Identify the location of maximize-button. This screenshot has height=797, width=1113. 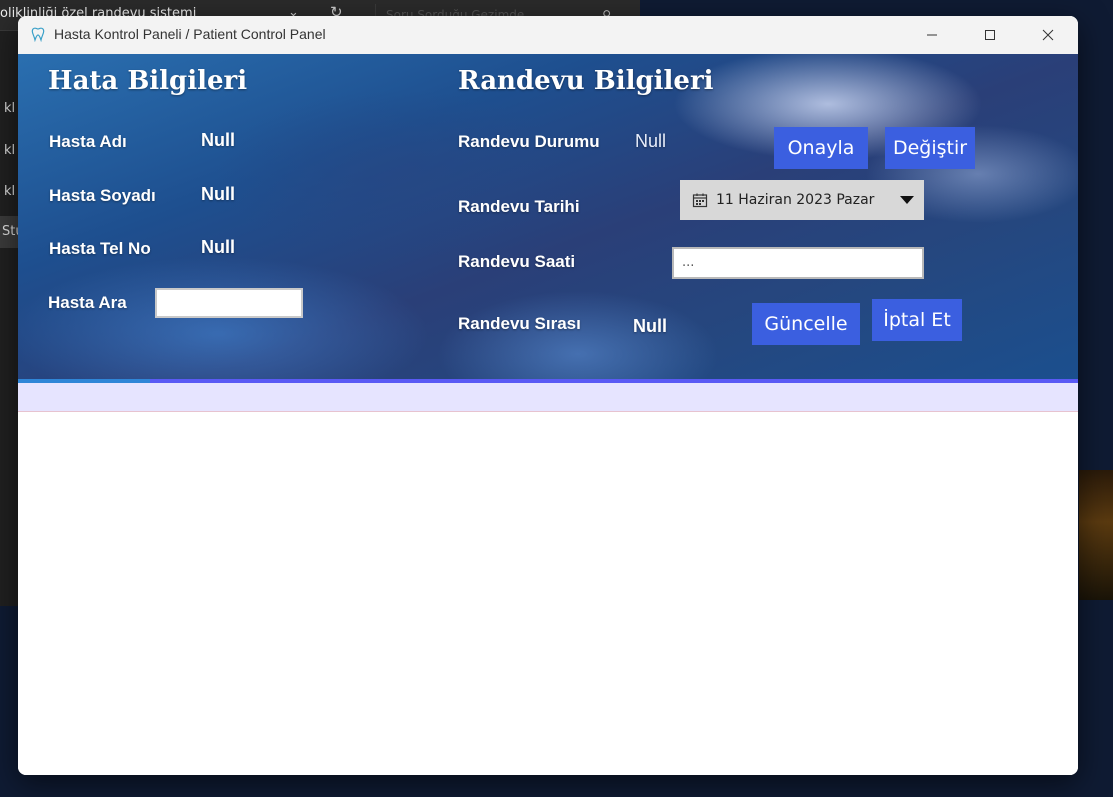
(990, 35).